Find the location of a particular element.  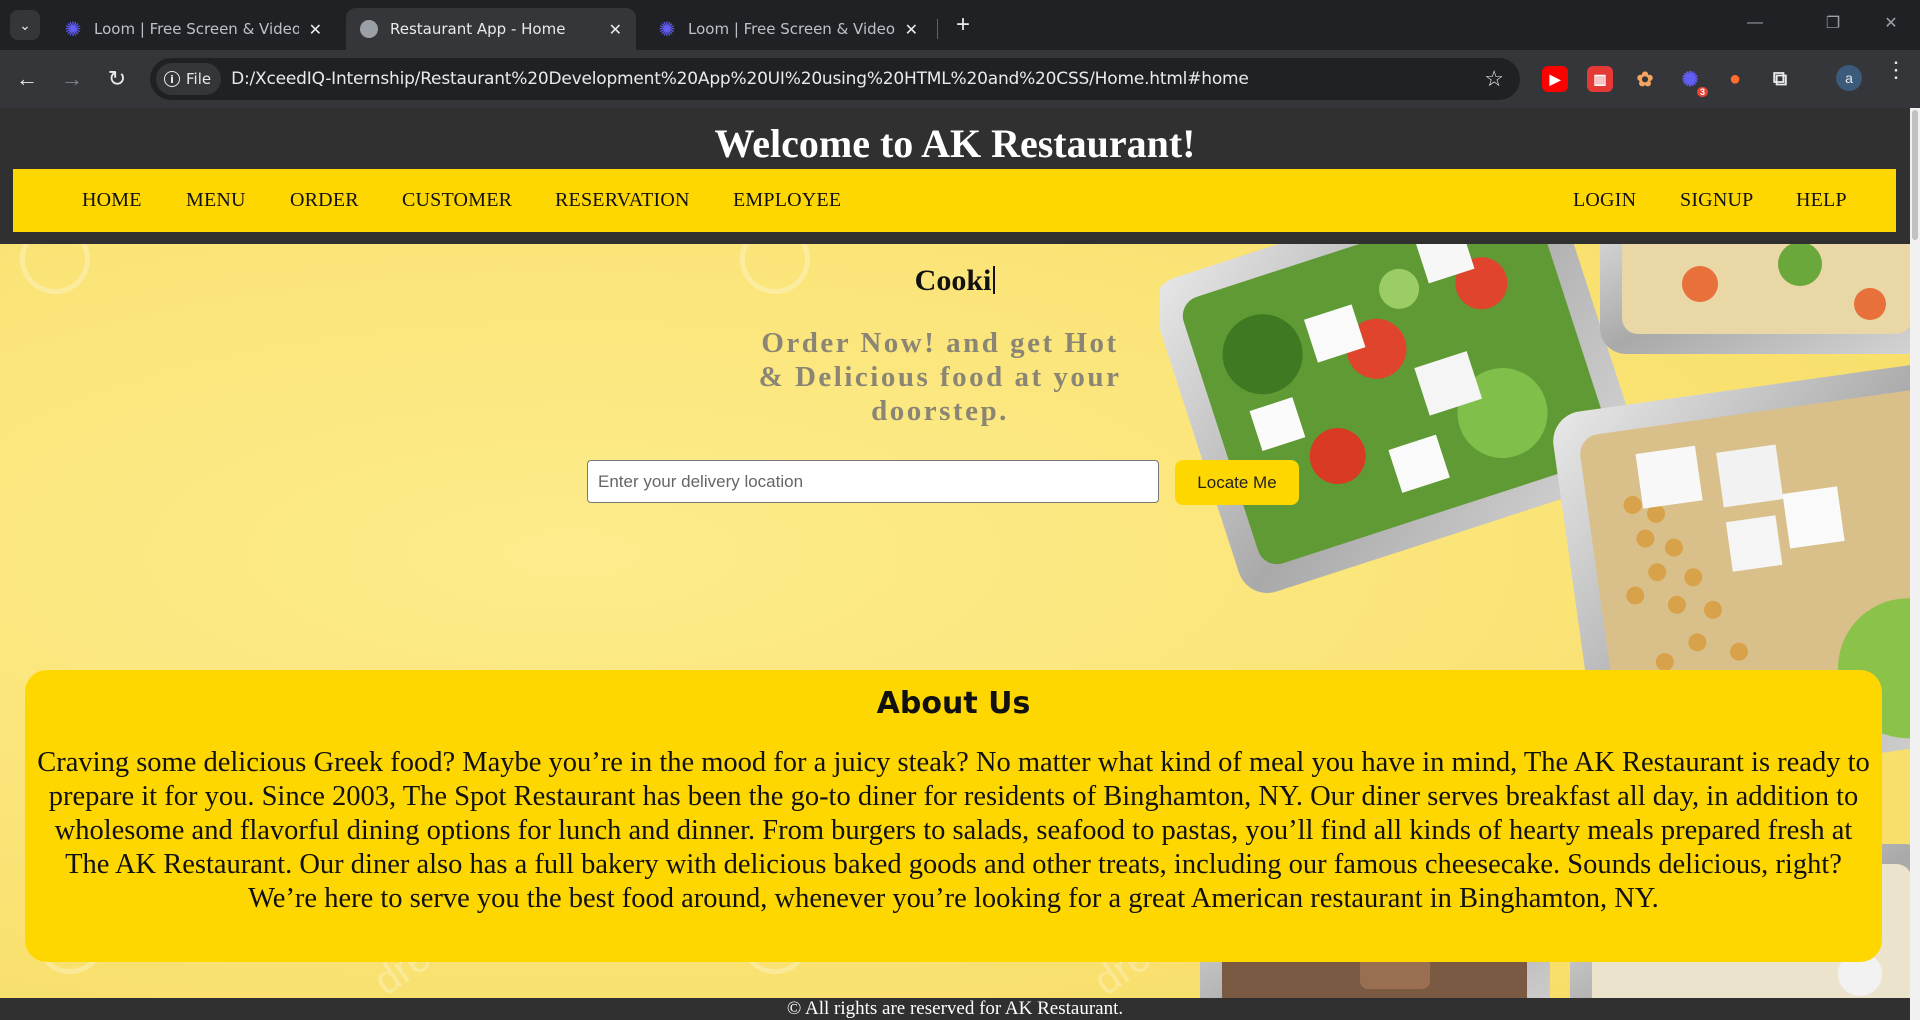

site-title: Welcome to AK Restaurant! is located at coordinates (955, 143).